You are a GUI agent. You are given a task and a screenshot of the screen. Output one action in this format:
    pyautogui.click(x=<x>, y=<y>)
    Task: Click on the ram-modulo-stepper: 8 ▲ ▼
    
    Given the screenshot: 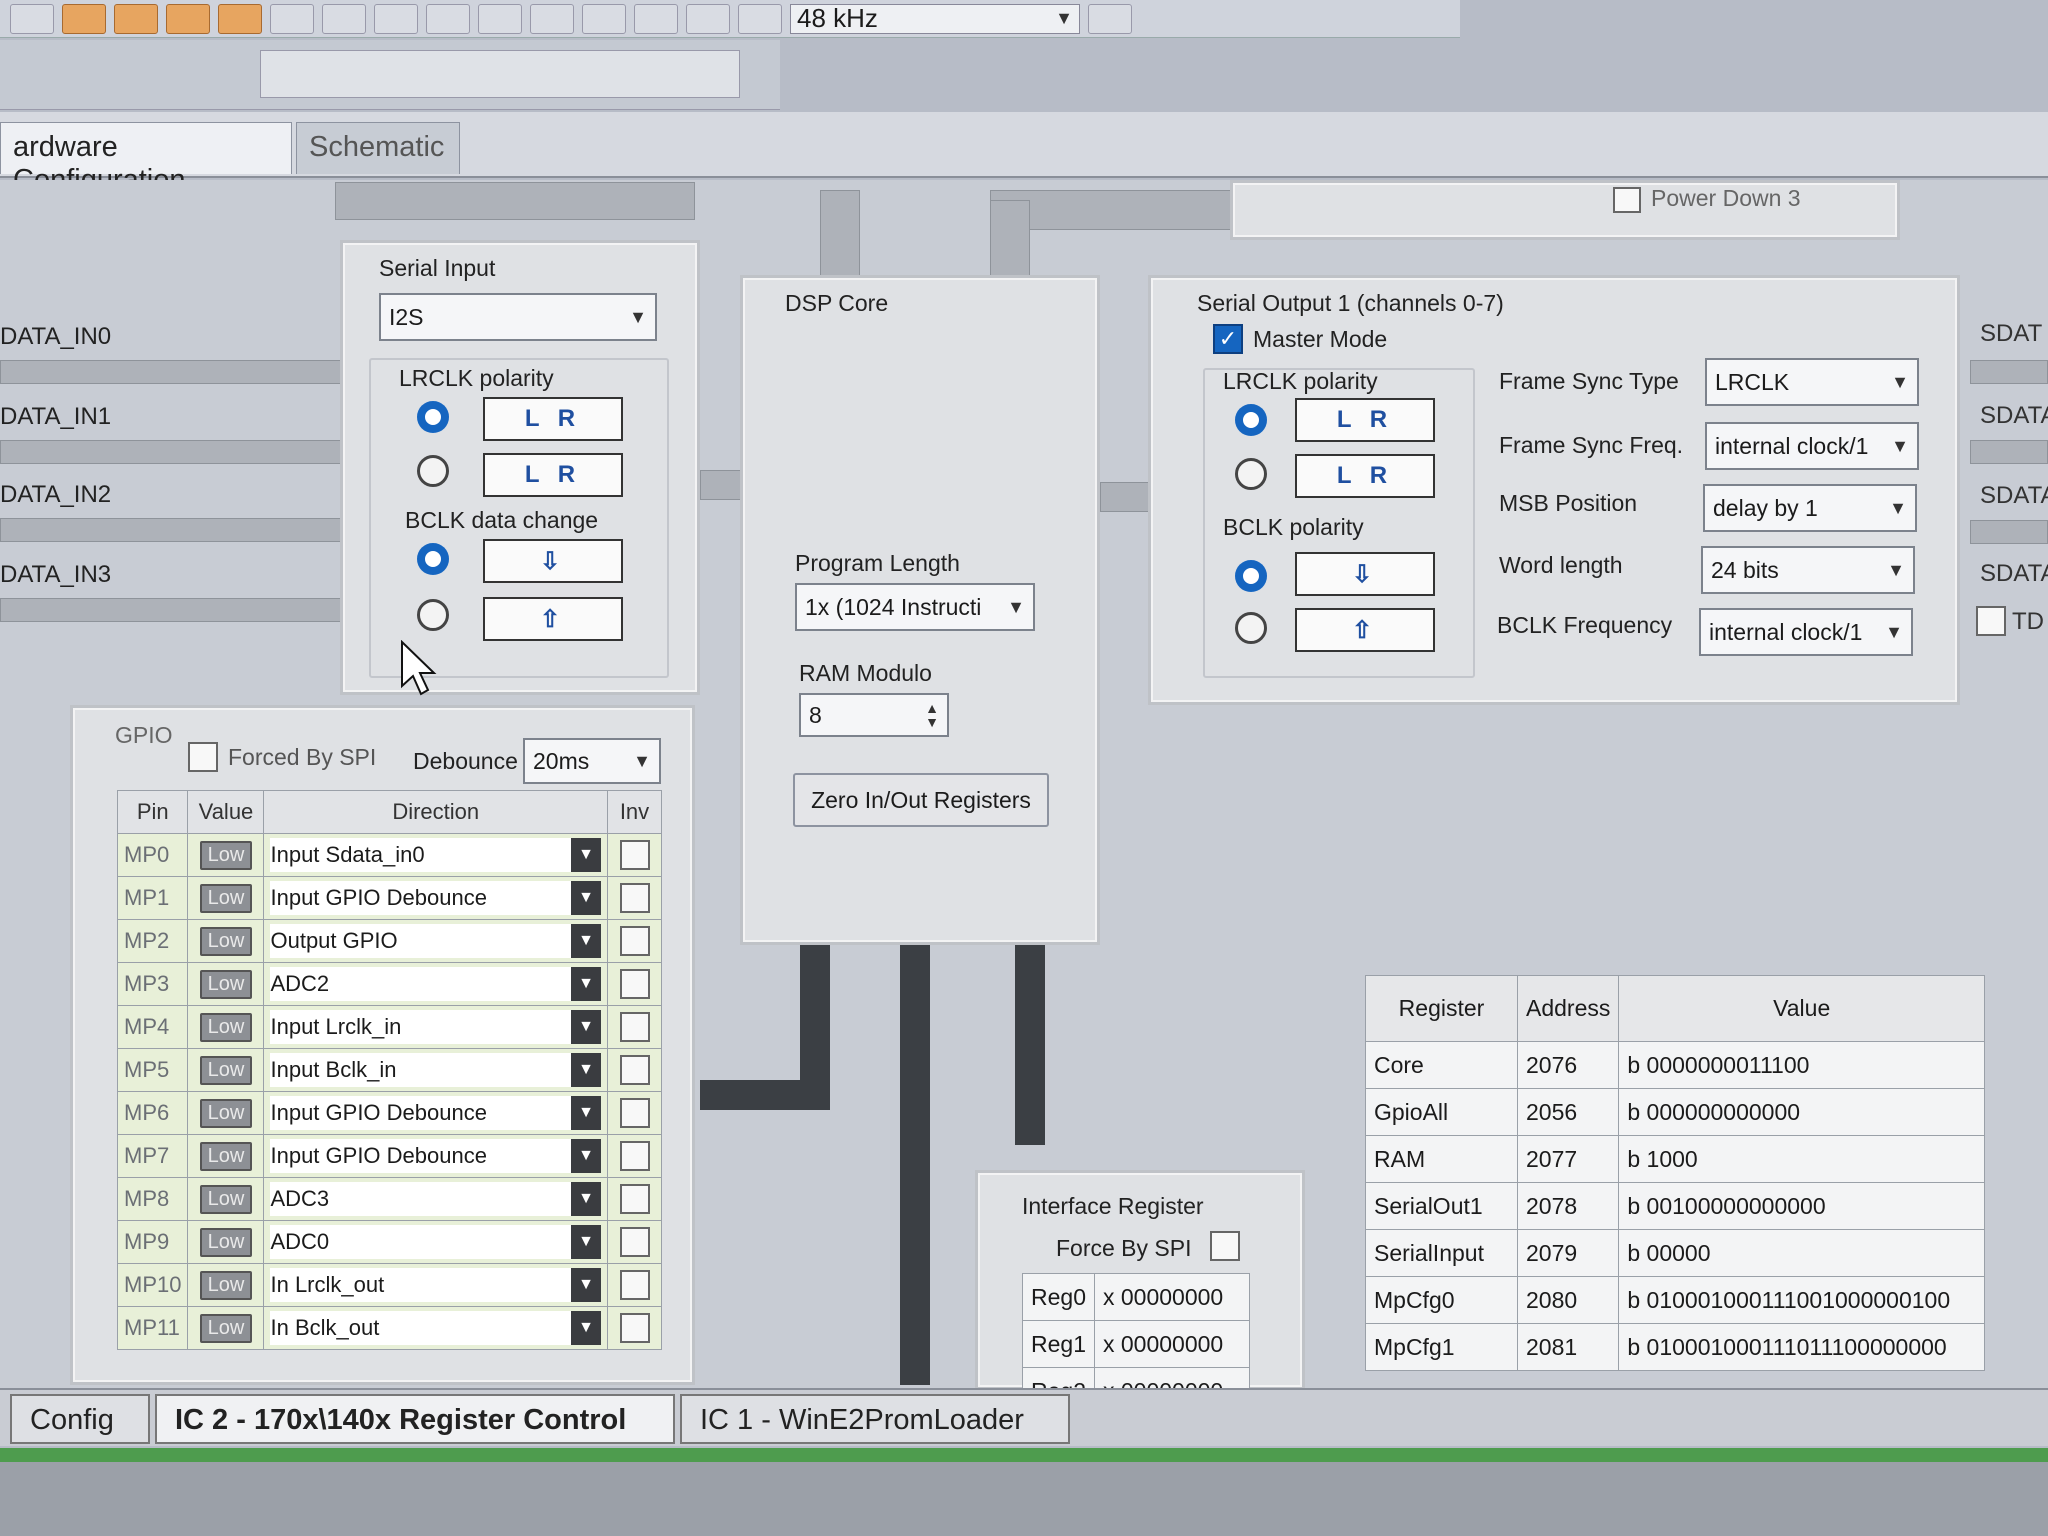 What is the action you would take?
    pyautogui.click(x=874, y=715)
    